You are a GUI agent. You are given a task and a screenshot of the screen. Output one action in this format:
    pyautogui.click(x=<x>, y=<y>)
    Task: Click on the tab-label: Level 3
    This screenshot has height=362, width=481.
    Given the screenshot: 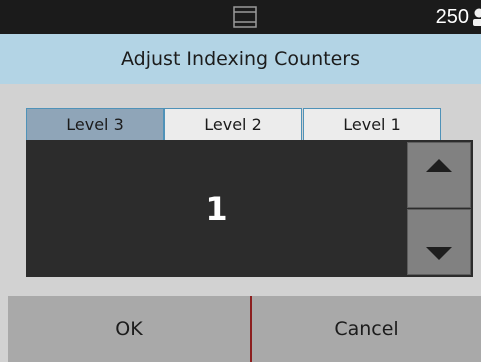 What is the action you would take?
    pyautogui.click(x=95, y=124)
    